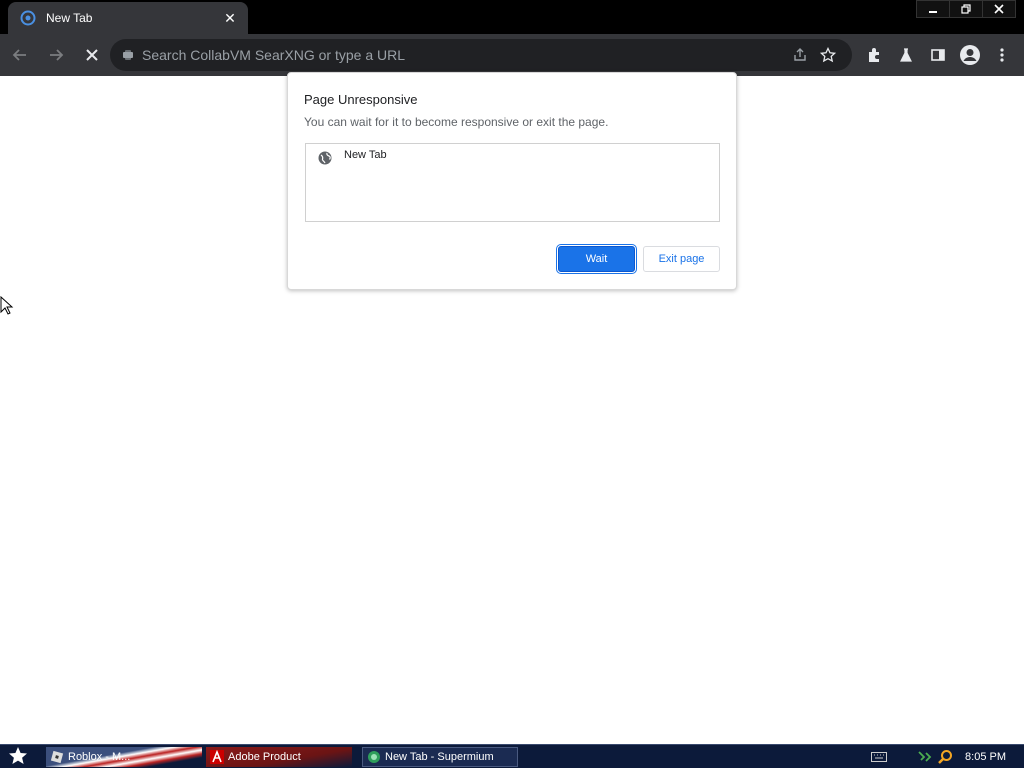 Image resolution: width=1024 pixels, height=768 pixels. What do you see at coordinates (264, 757) in the screenshot?
I see `taskbar-item-label: Adobe Product` at bounding box center [264, 757].